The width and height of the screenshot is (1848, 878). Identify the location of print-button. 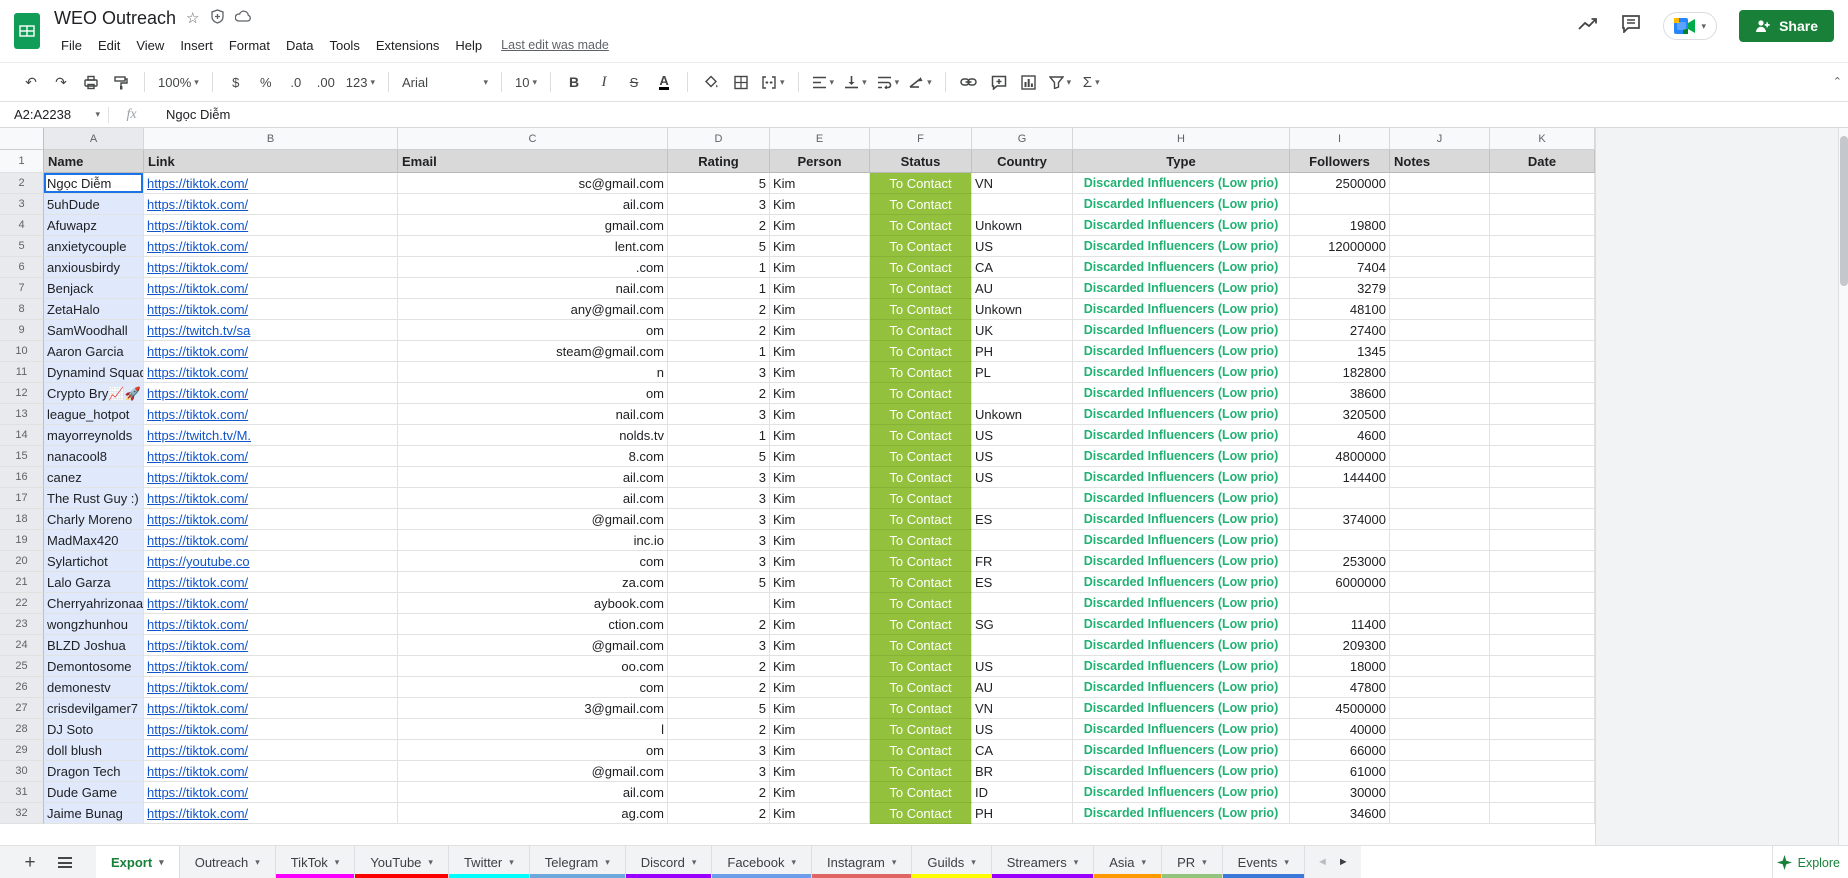
(91, 82).